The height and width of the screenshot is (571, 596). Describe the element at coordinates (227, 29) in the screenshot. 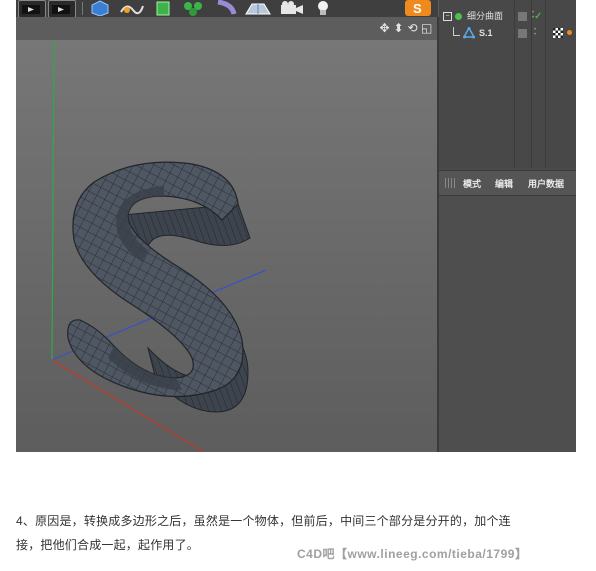

I see `viewport-header: ✥ ⬍ ⟲ ◱` at that location.